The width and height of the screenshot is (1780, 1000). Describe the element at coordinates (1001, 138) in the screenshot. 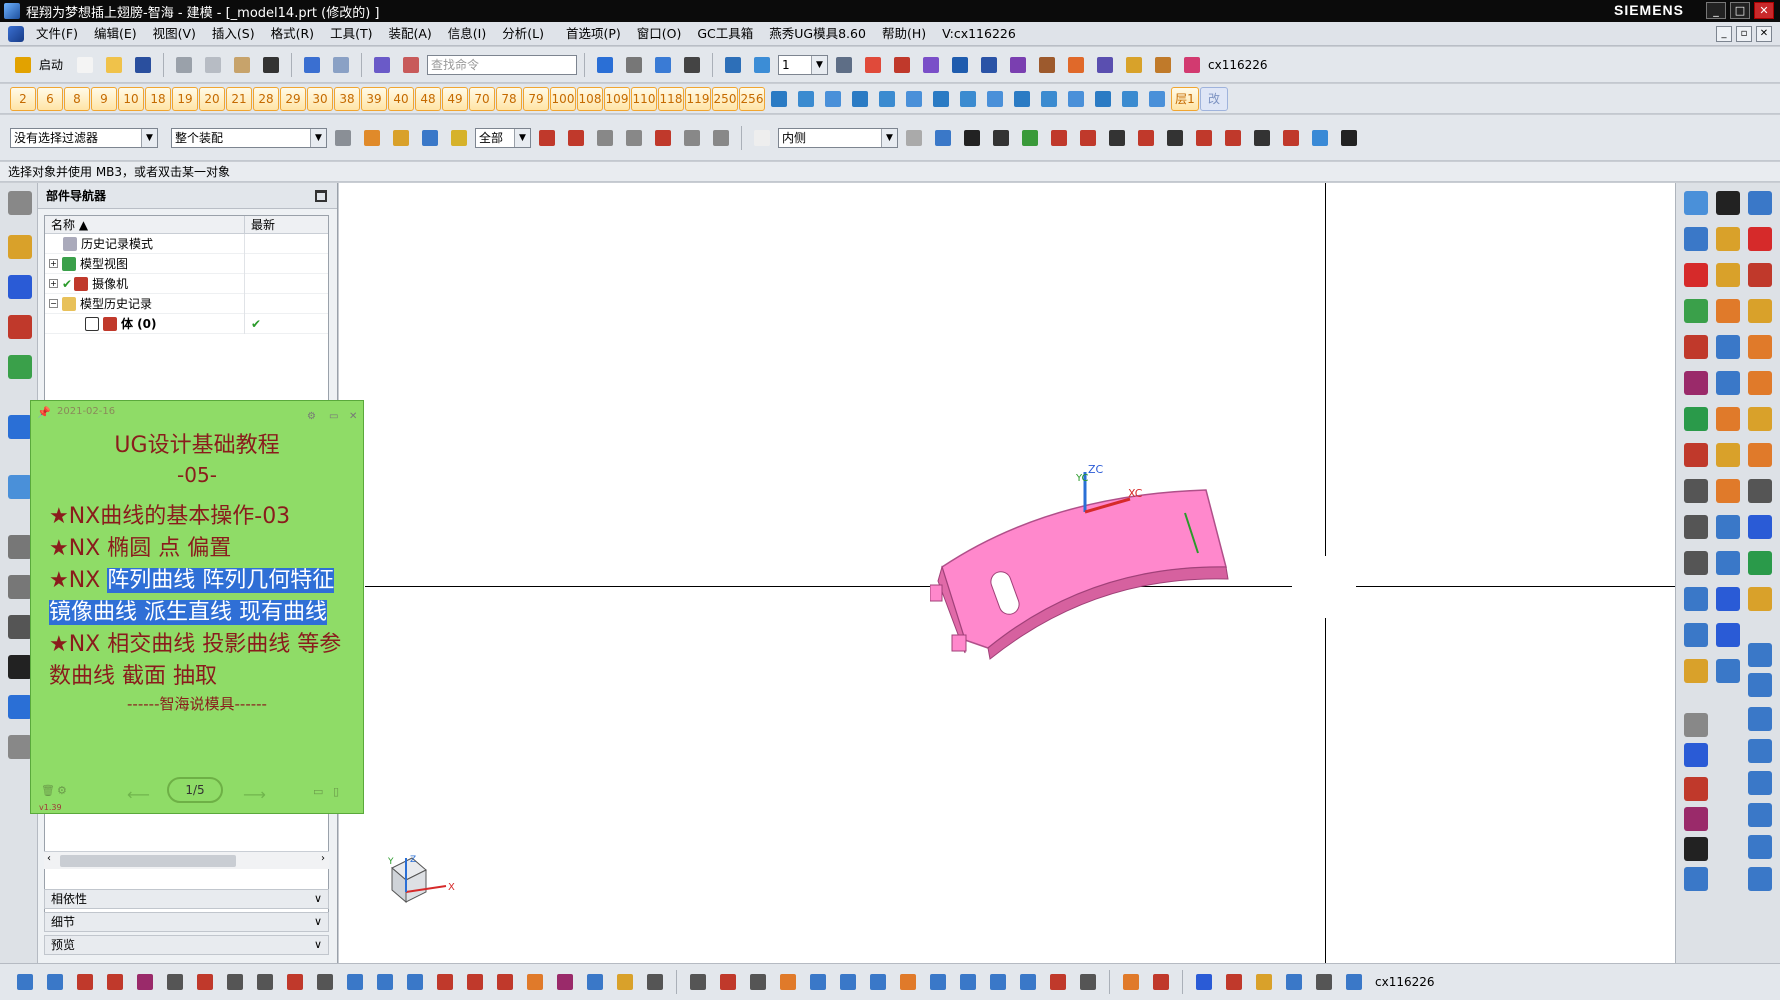

I see `snap-cross-icon` at that location.